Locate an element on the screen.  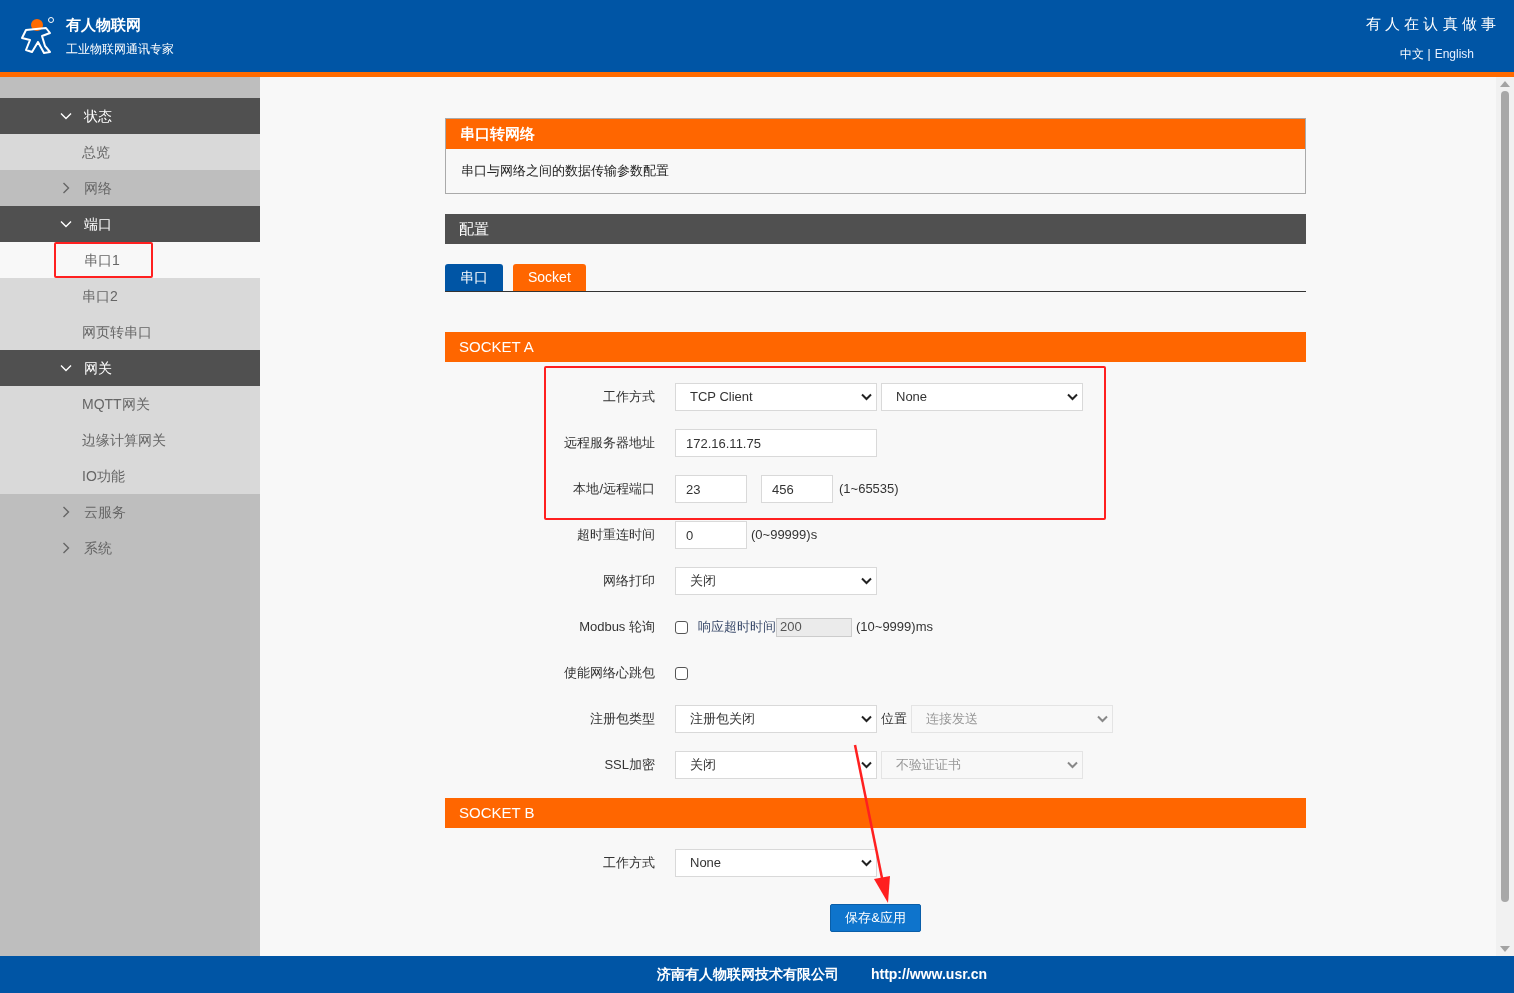
input-field: 456 is located at coordinates (797, 489).